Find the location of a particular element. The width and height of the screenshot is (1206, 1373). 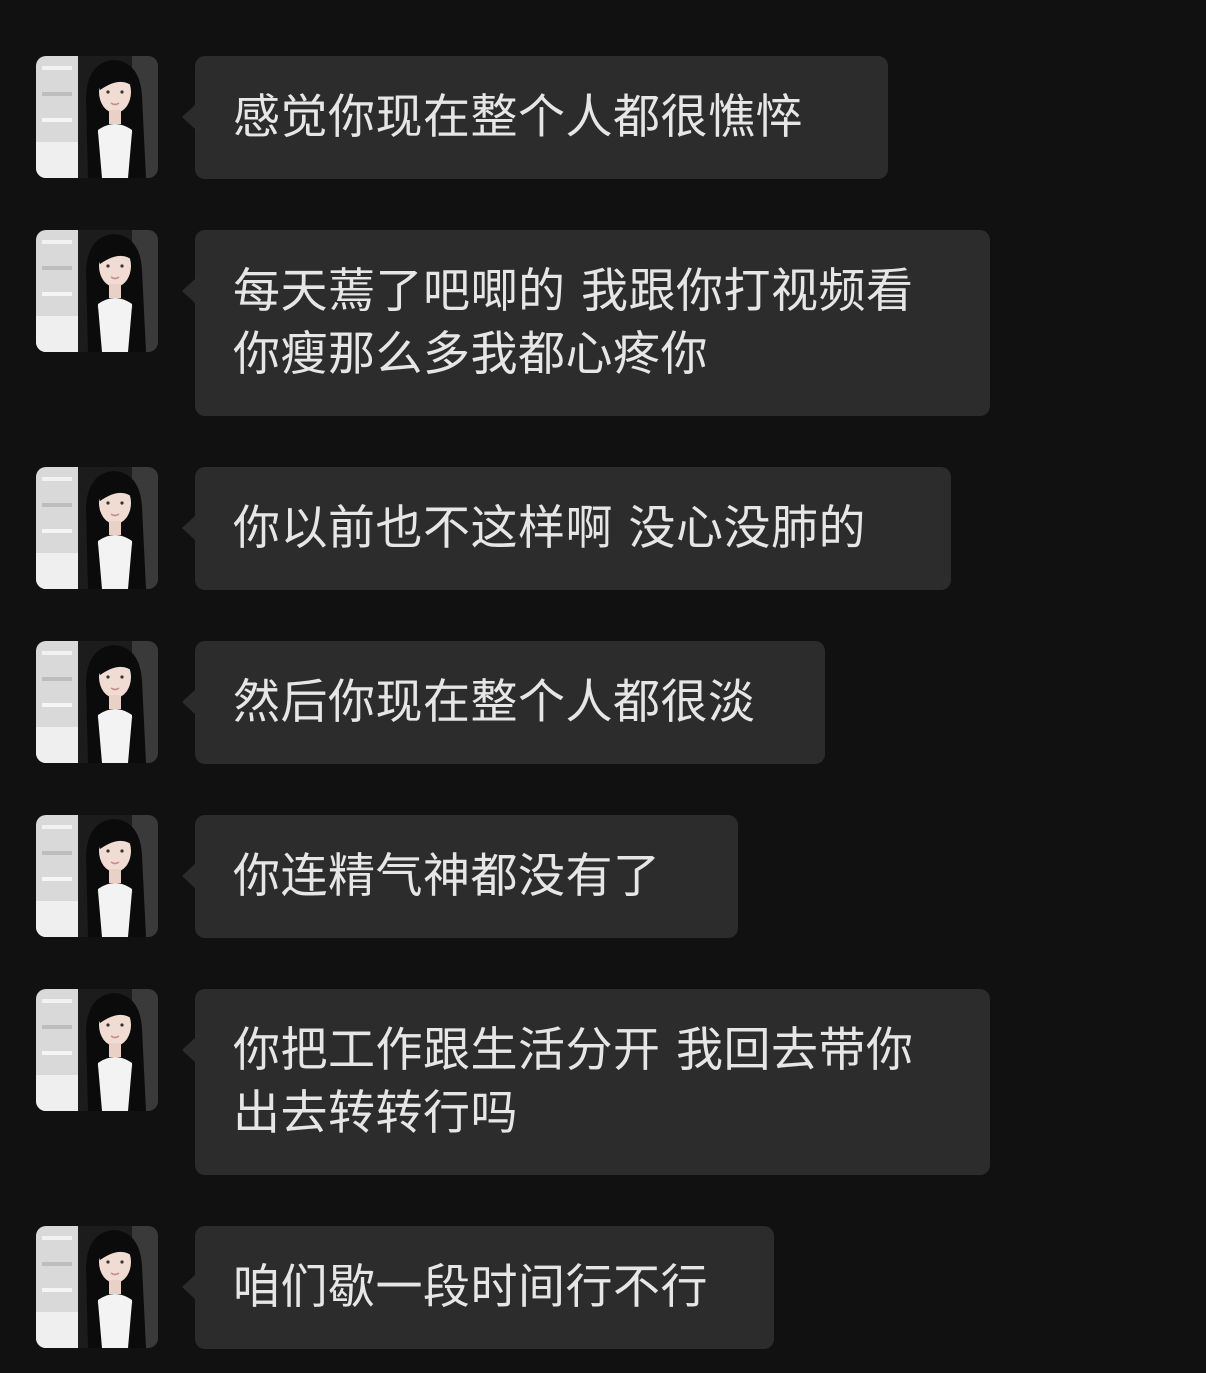

message-bubble: 每天蔫了吧唧的 我跟你打视频看你瘦那么多我都心疼你 is located at coordinates (586, 323).